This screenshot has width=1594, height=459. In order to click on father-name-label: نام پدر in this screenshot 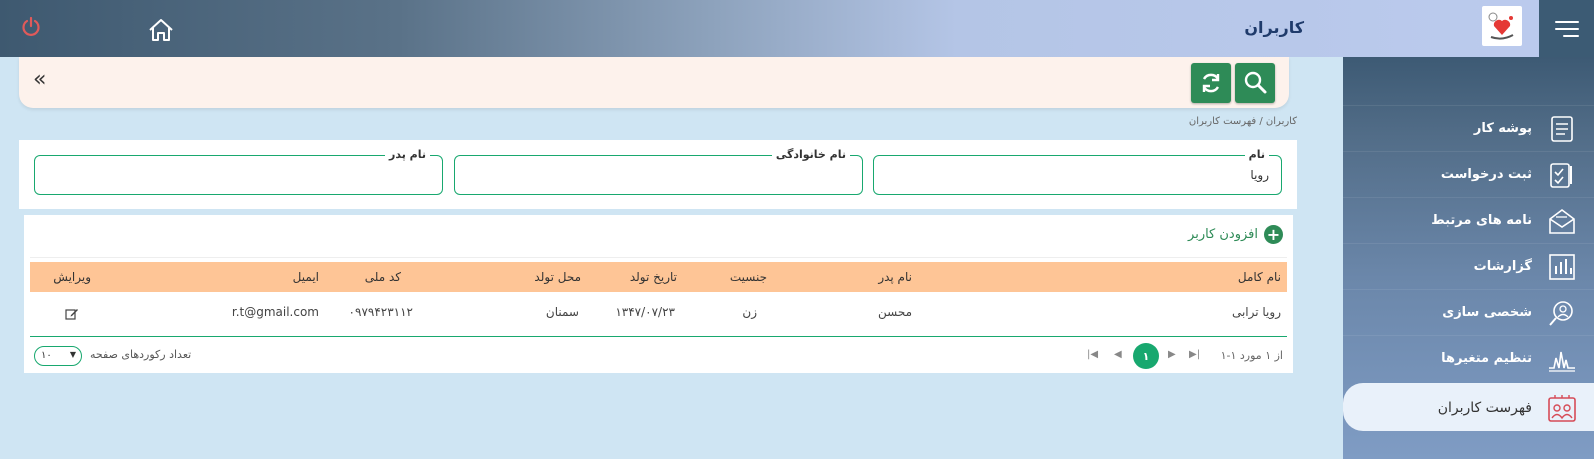, I will do `click(407, 155)`.